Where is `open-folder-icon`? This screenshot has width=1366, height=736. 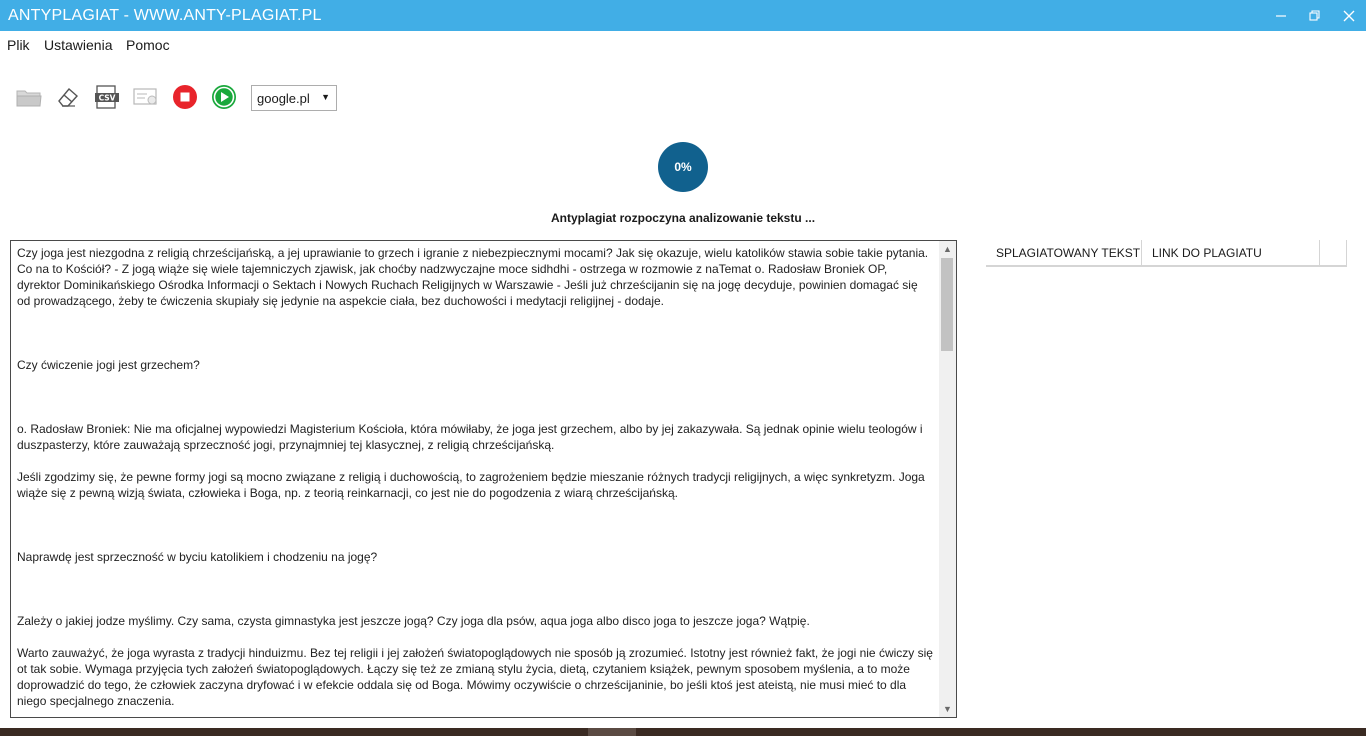 open-folder-icon is located at coordinates (29, 98).